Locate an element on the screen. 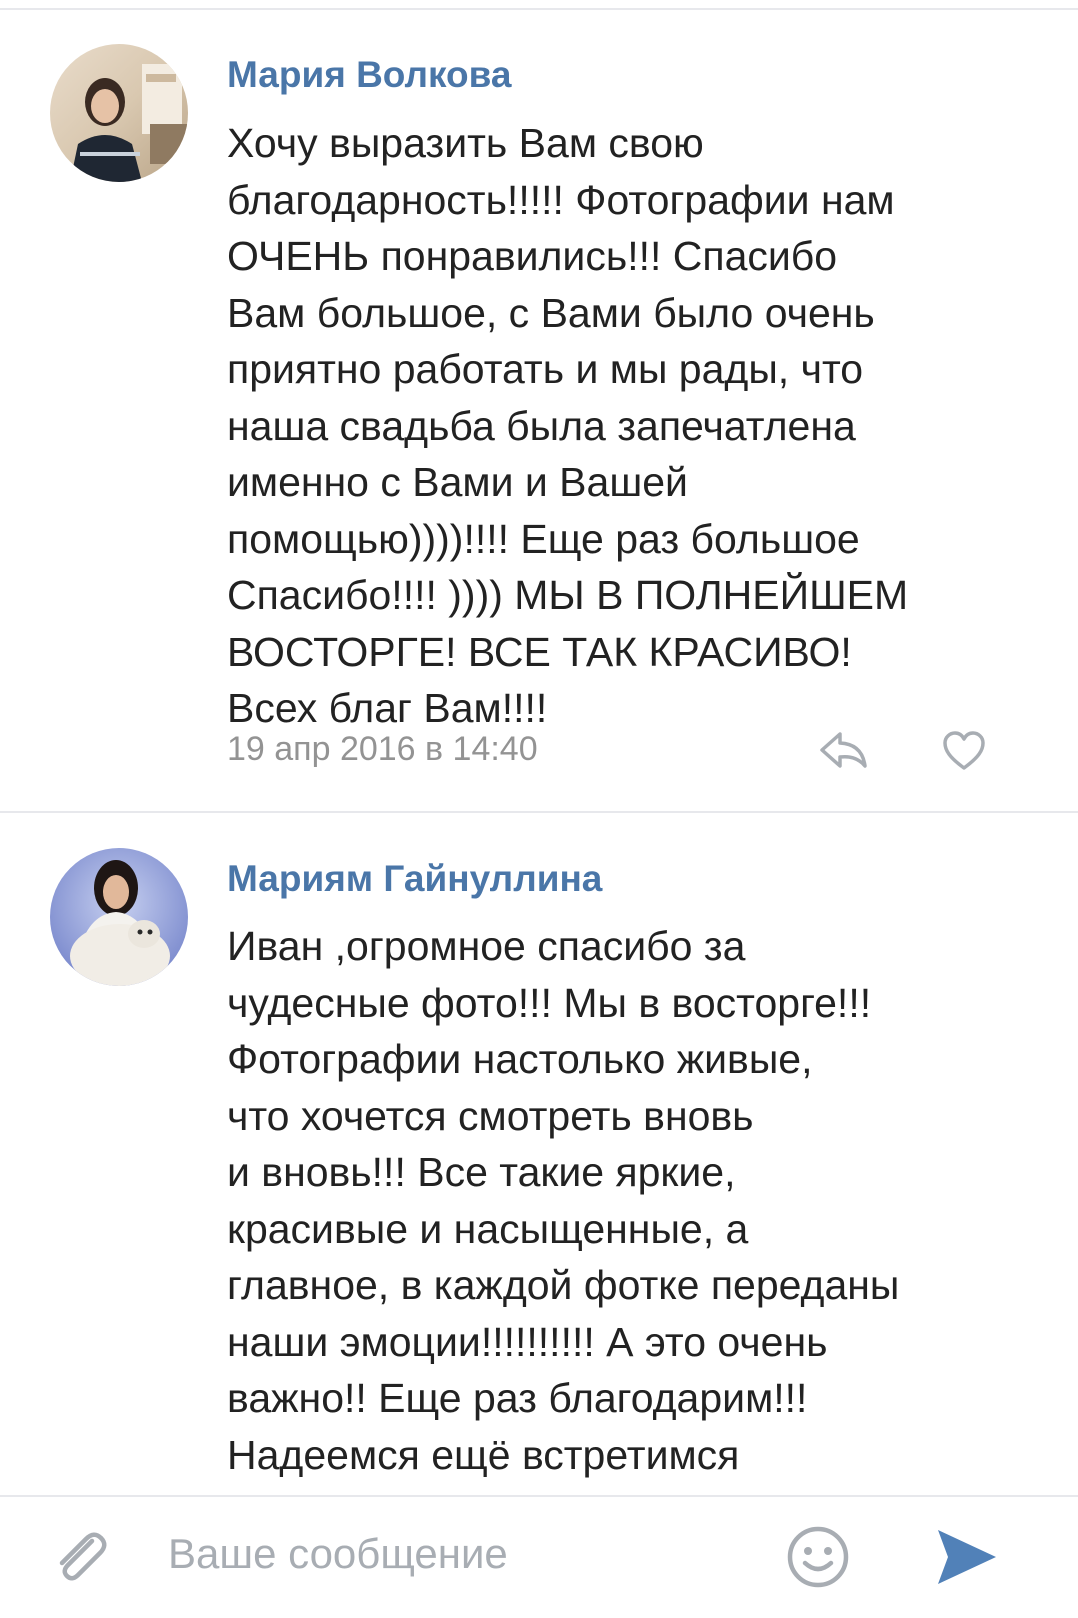 This screenshot has height=1618, width=1078. attach-button is located at coordinates (81, 1558).